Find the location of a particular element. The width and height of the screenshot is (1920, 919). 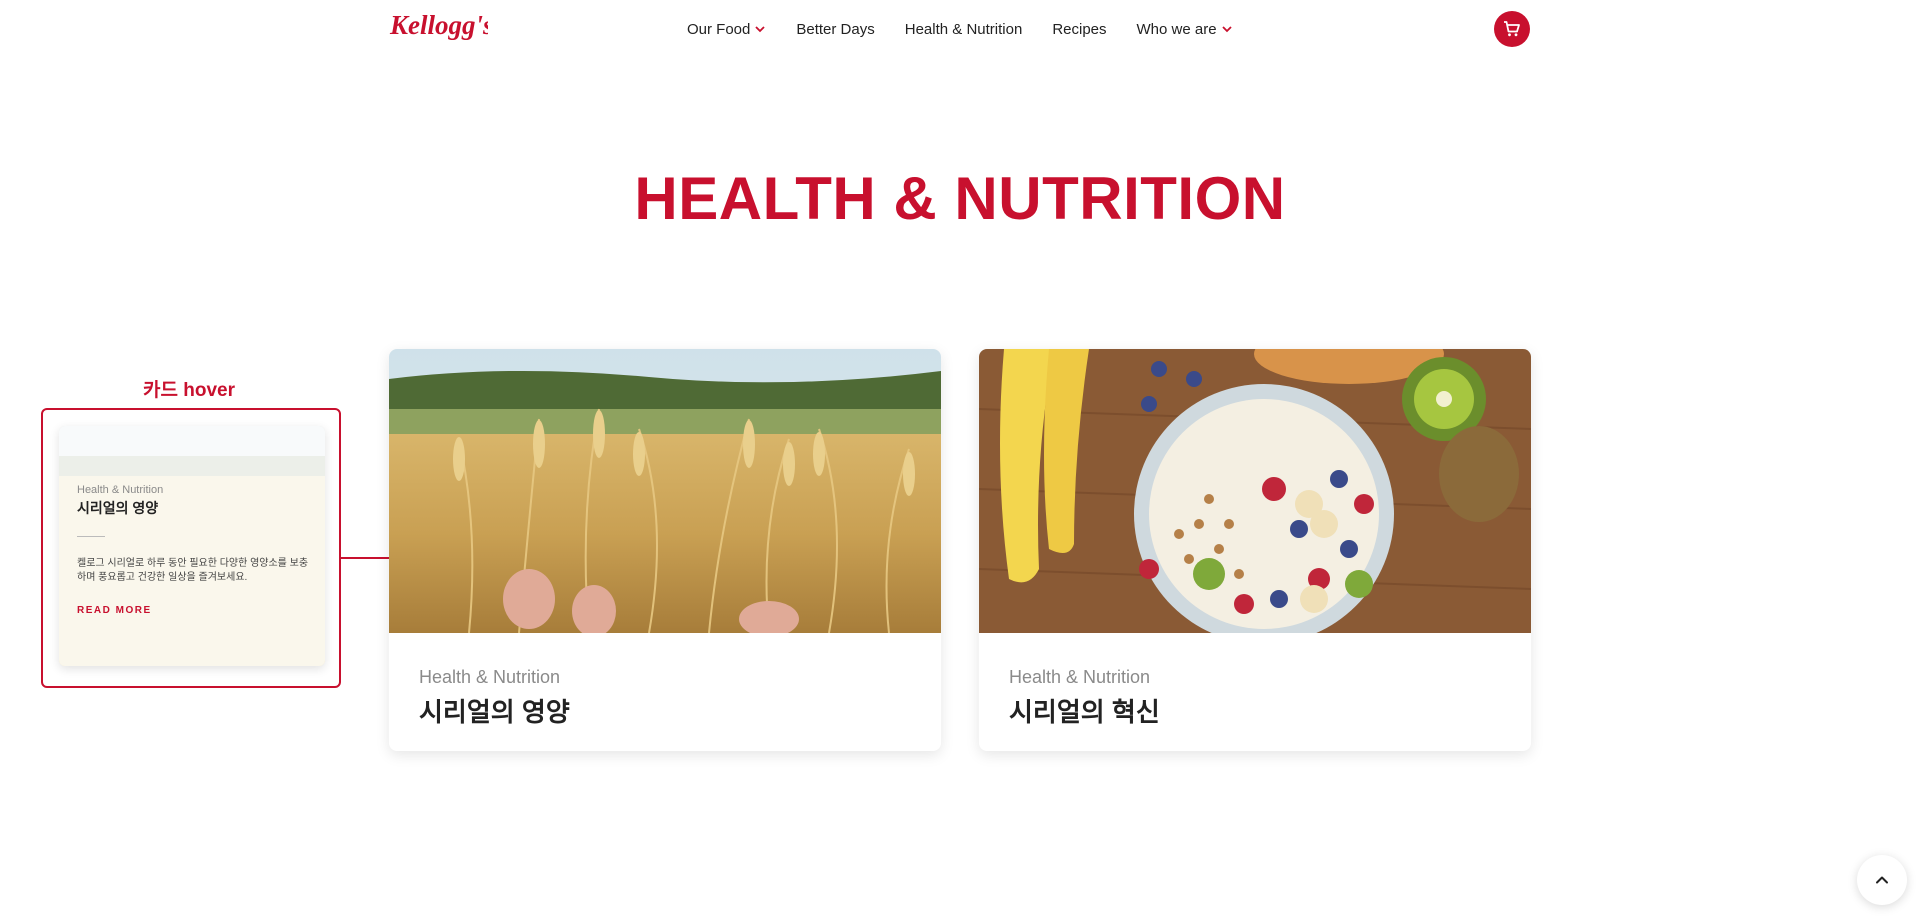

nav-item-label: Who we are is located at coordinates (1176, 29).